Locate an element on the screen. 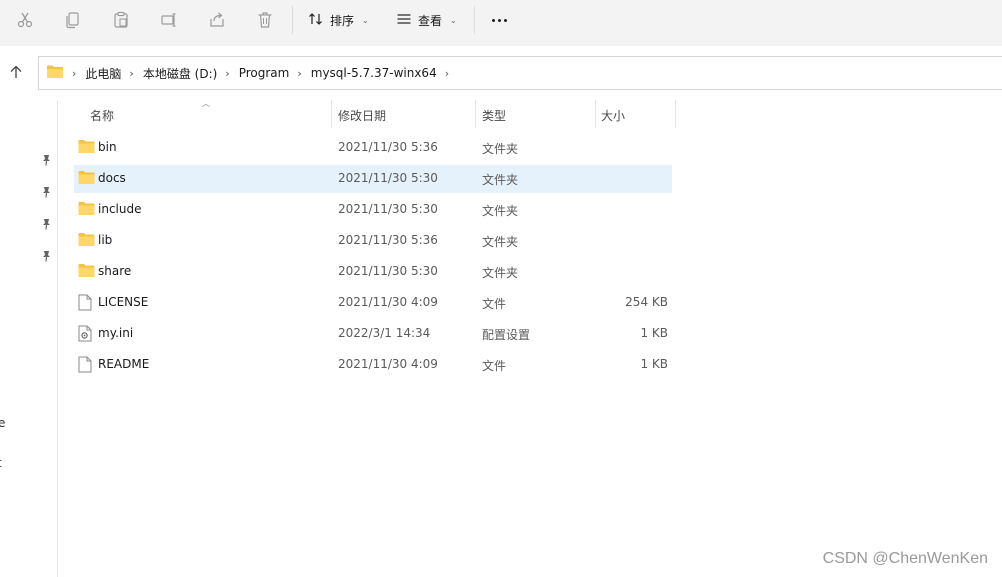  file-row: include 2021/11/30 5:30 文件夹 is located at coordinates (373, 210).